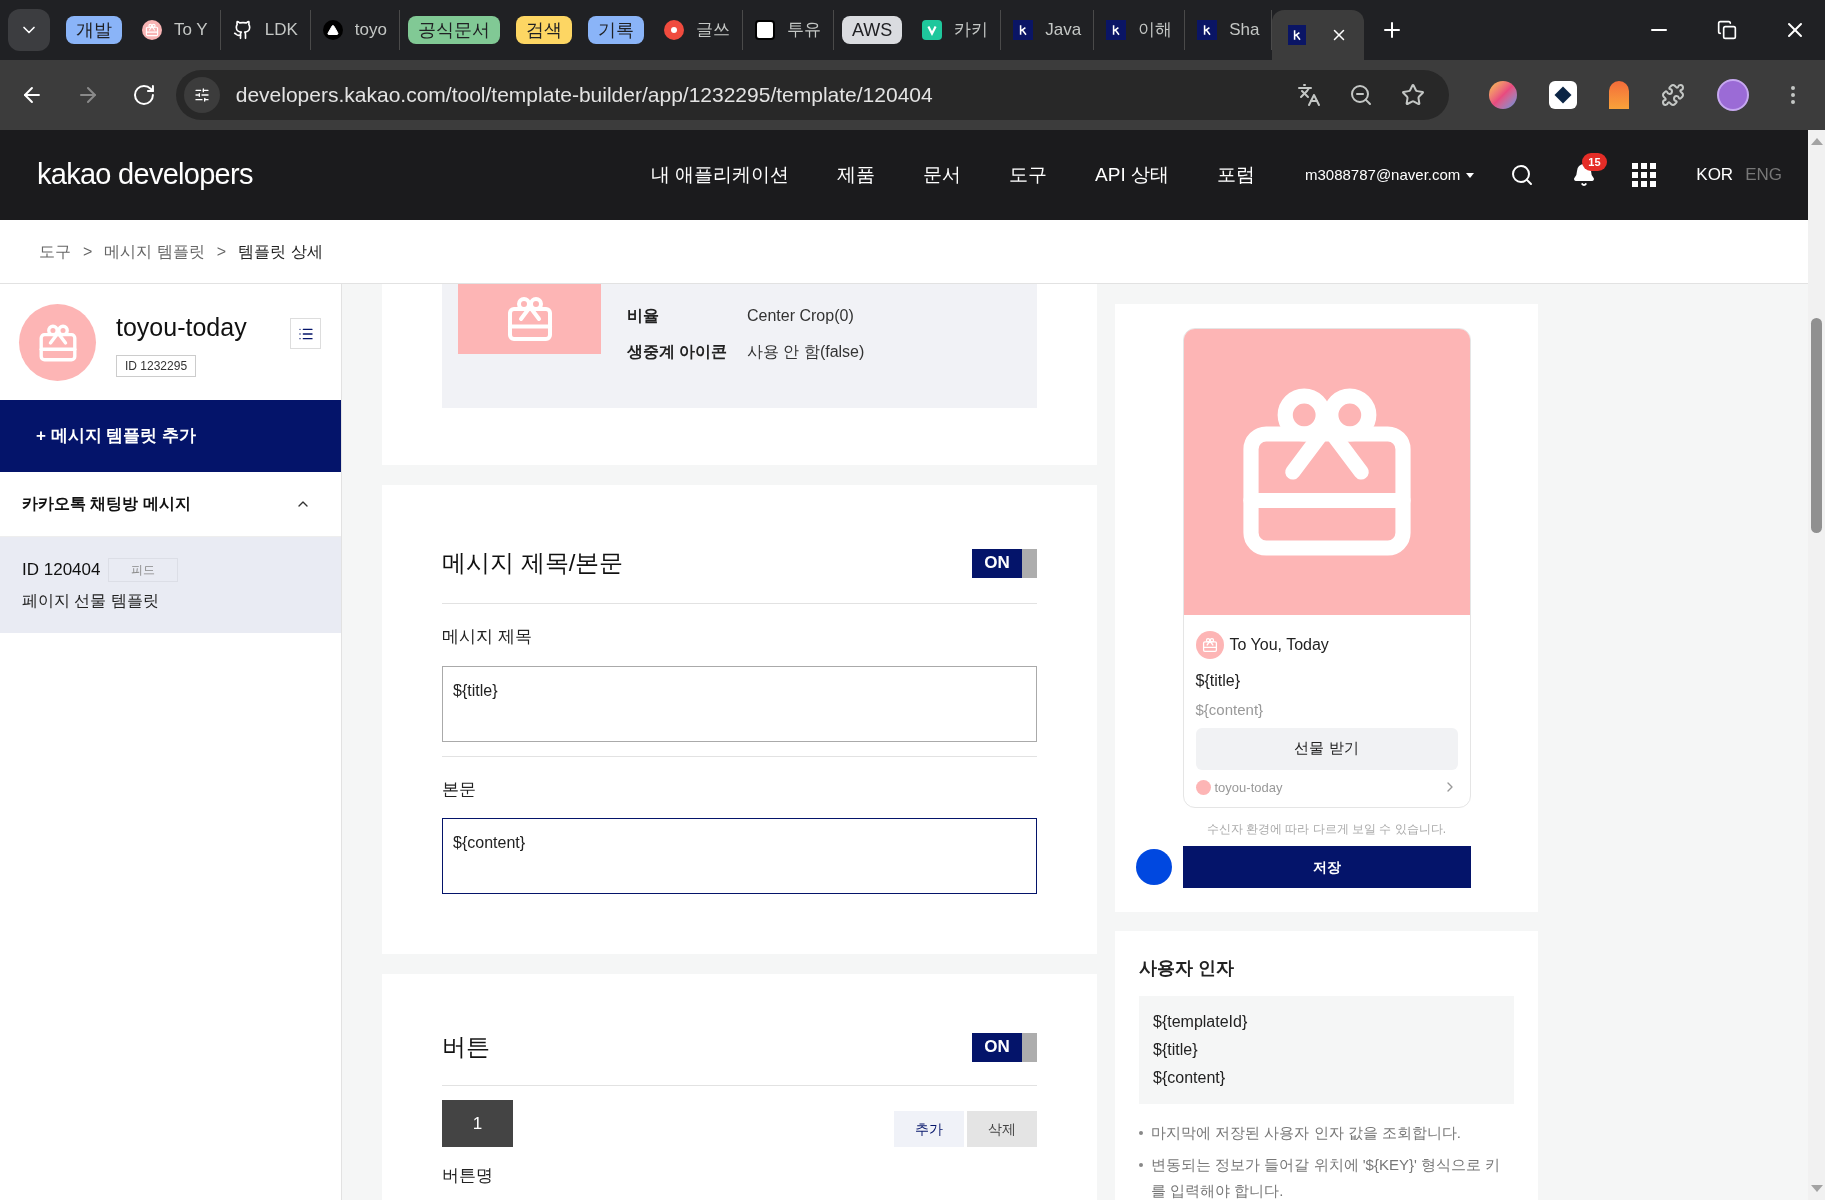 The height and width of the screenshot is (1200, 1825). What do you see at coordinates (468, 1176) in the screenshot?
I see `field-label: 버튼명` at bounding box center [468, 1176].